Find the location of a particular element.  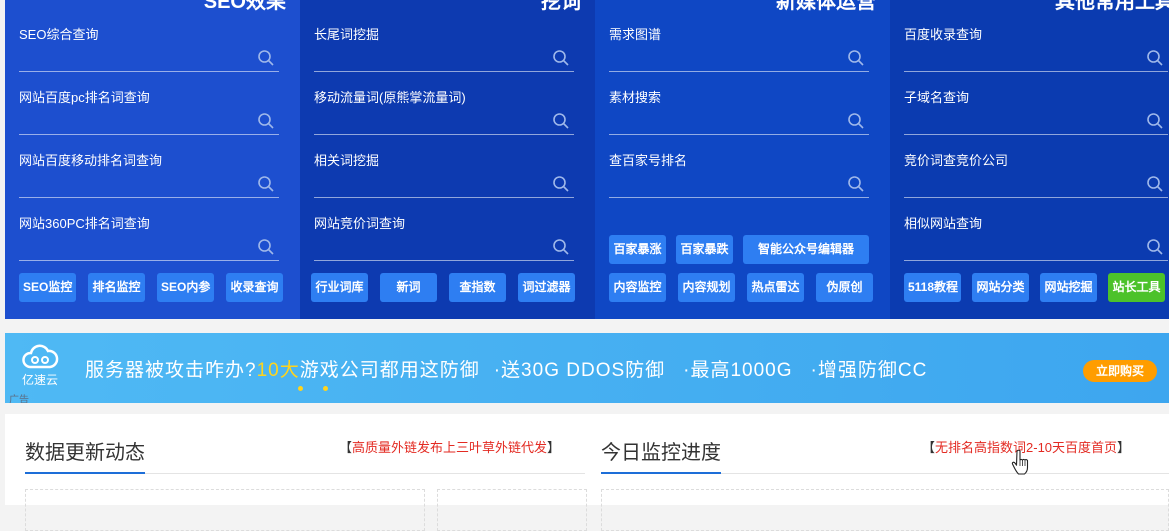

site-category-button: 网站分类 is located at coordinates (1000, 287).